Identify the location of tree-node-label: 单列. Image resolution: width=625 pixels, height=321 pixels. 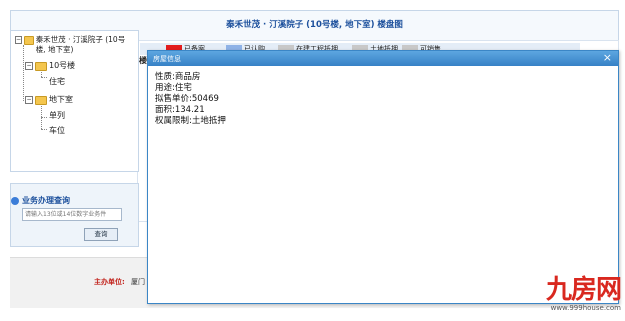
(57, 116).